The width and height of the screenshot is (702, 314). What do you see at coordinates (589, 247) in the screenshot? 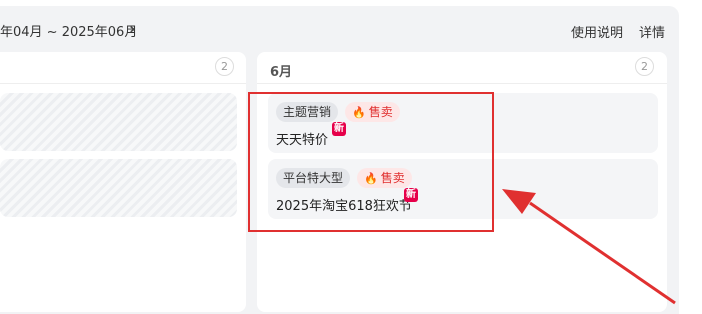
I see `annotation-arrow` at bounding box center [589, 247].